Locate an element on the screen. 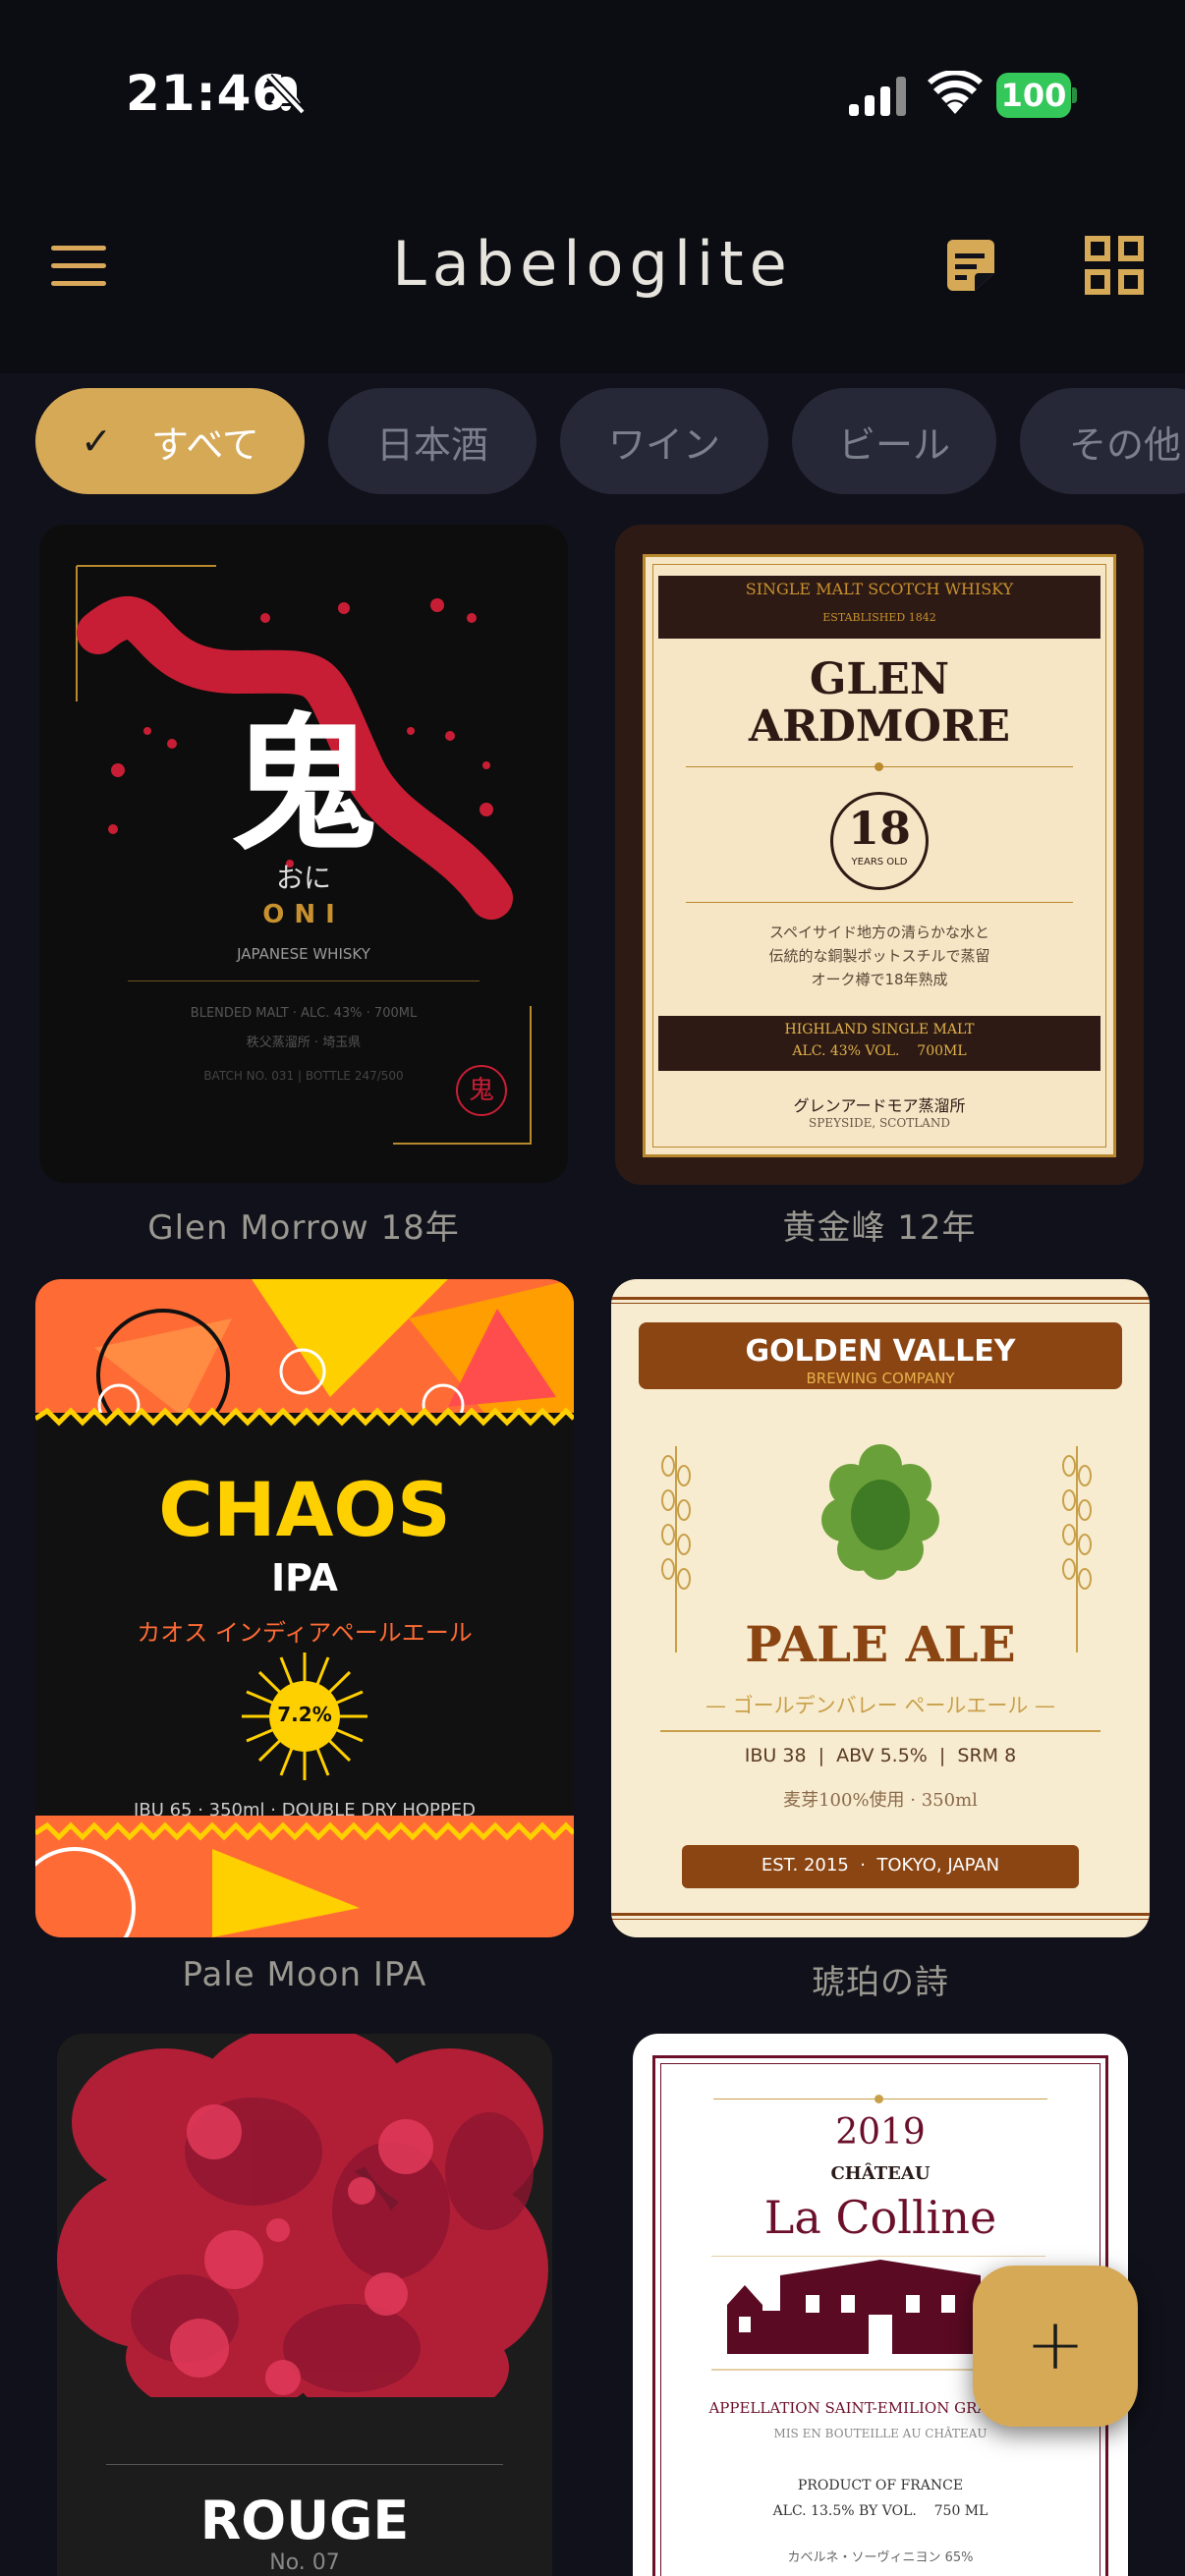 Image resolution: width=1185 pixels, height=2576 pixels. label-top1: SINGLE MALT SCOTCH WHISKY is located at coordinates (880, 589).